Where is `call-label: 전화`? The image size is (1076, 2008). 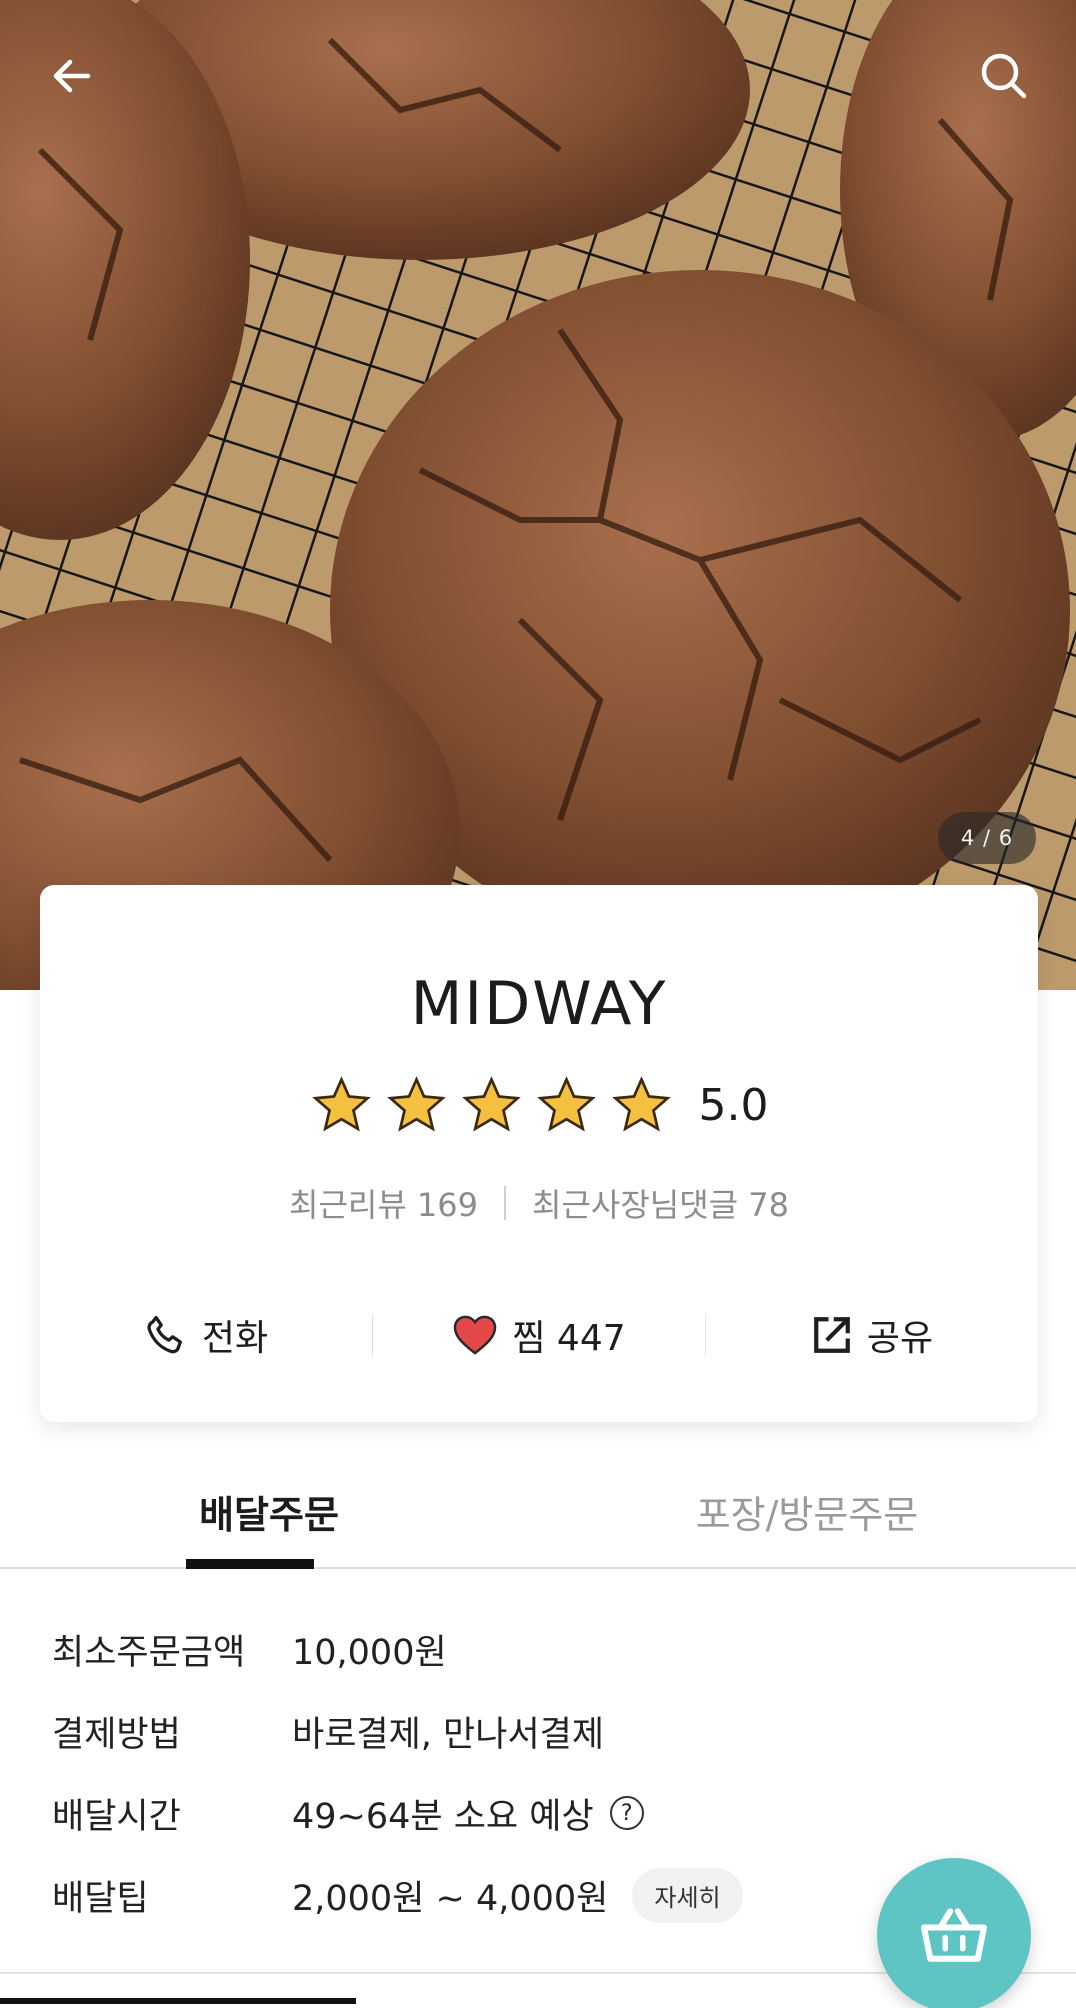
call-label: 전화 is located at coordinates (235, 1338).